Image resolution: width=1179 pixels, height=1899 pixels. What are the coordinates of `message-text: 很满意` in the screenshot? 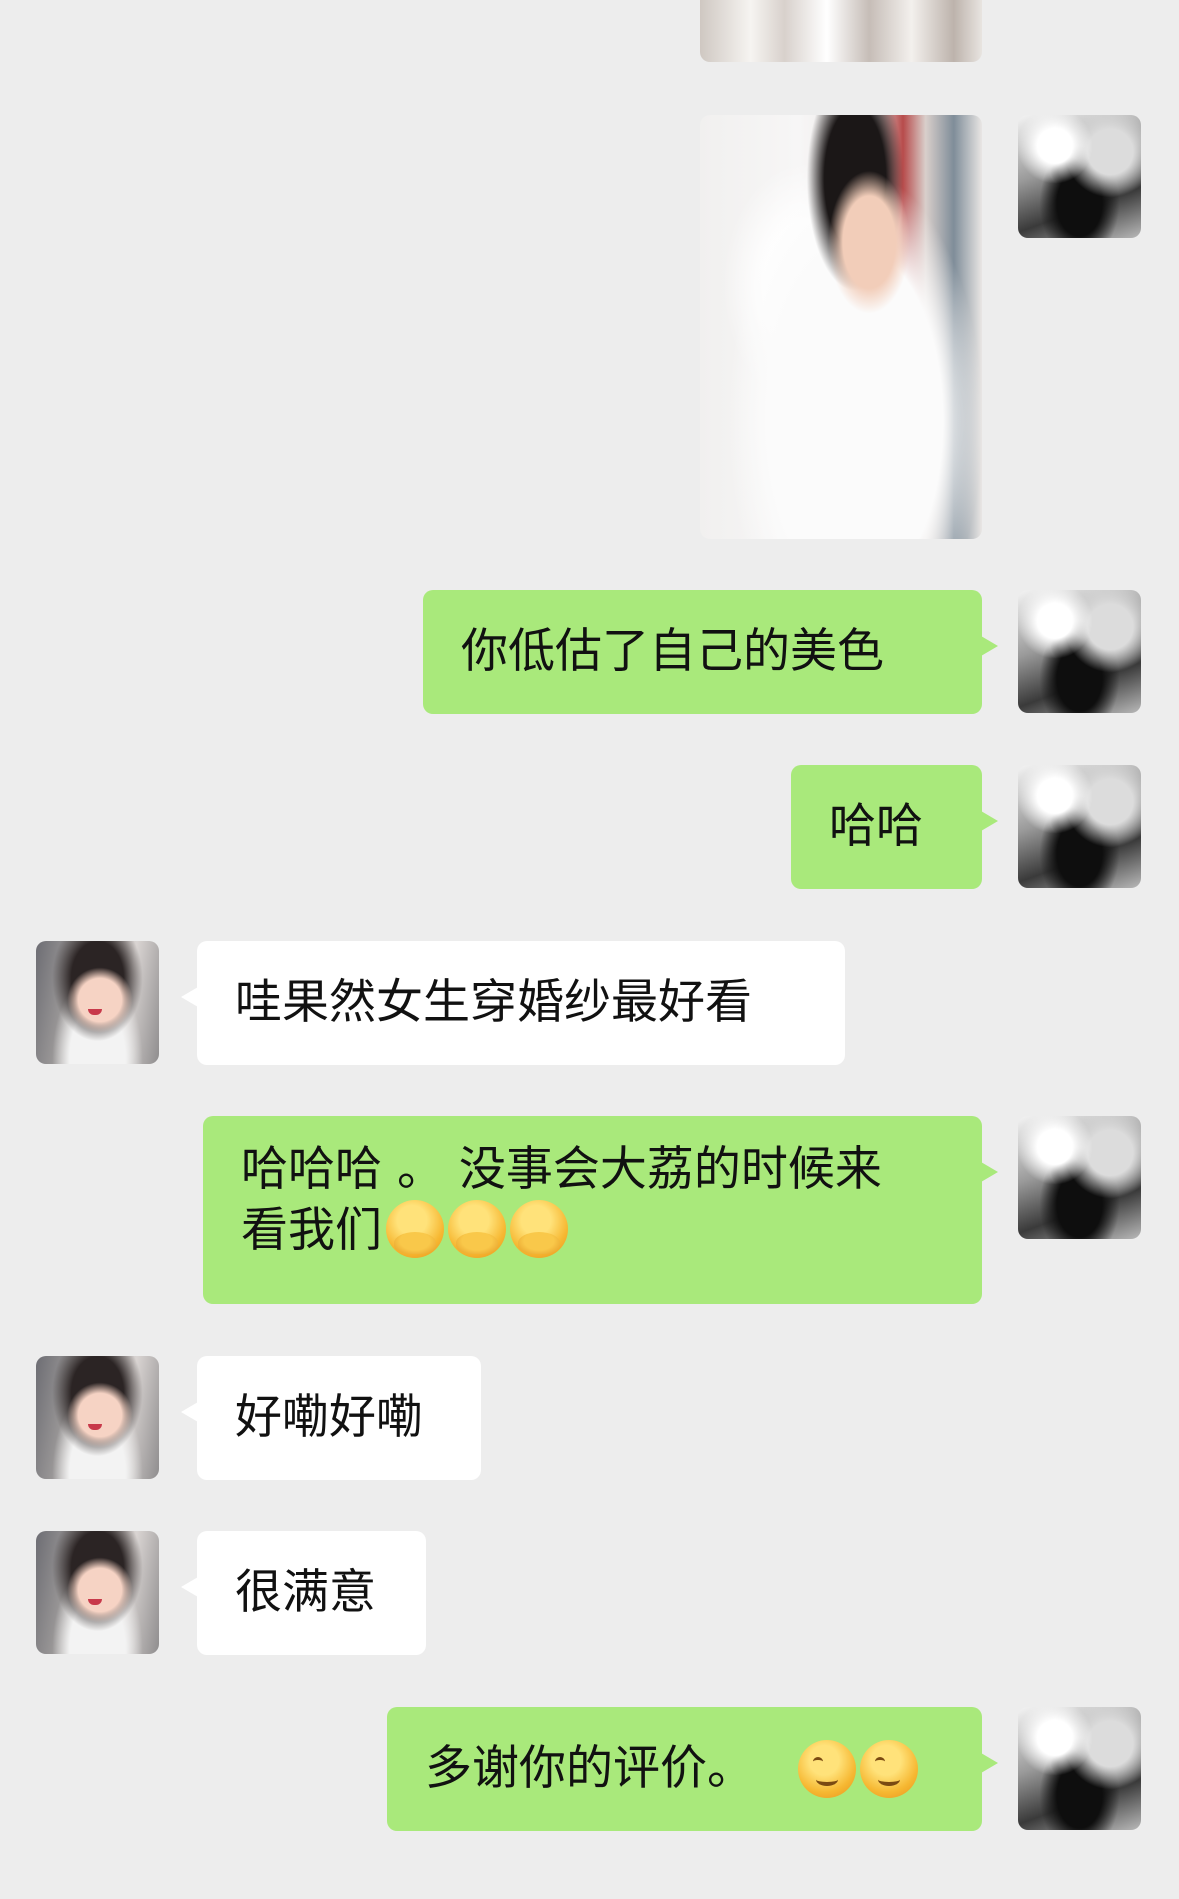 It's located at (305, 1592).